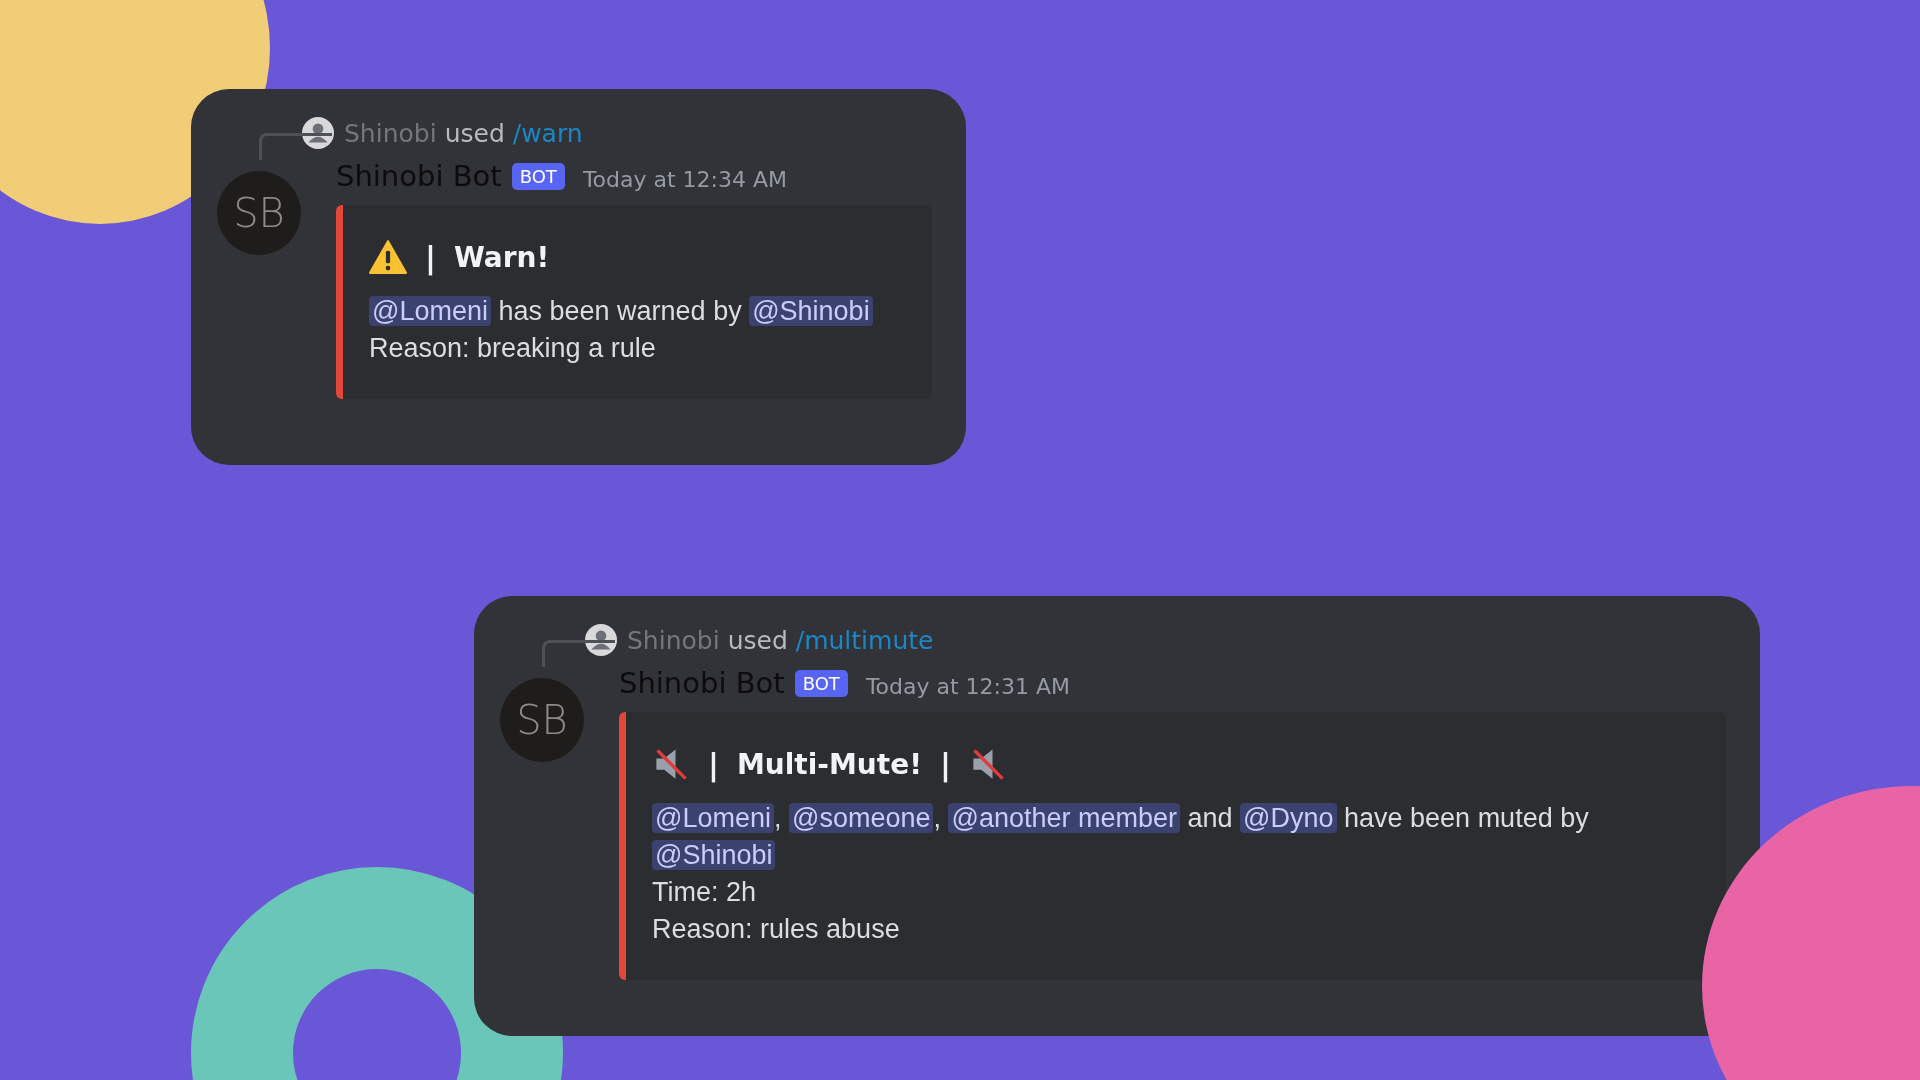 The width and height of the screenshot is (1920, 1080). What do you see at coordinates (501, 257) in the screenshot?
I see `embed-title-text: Warn!` at bounding box center [501, 257].